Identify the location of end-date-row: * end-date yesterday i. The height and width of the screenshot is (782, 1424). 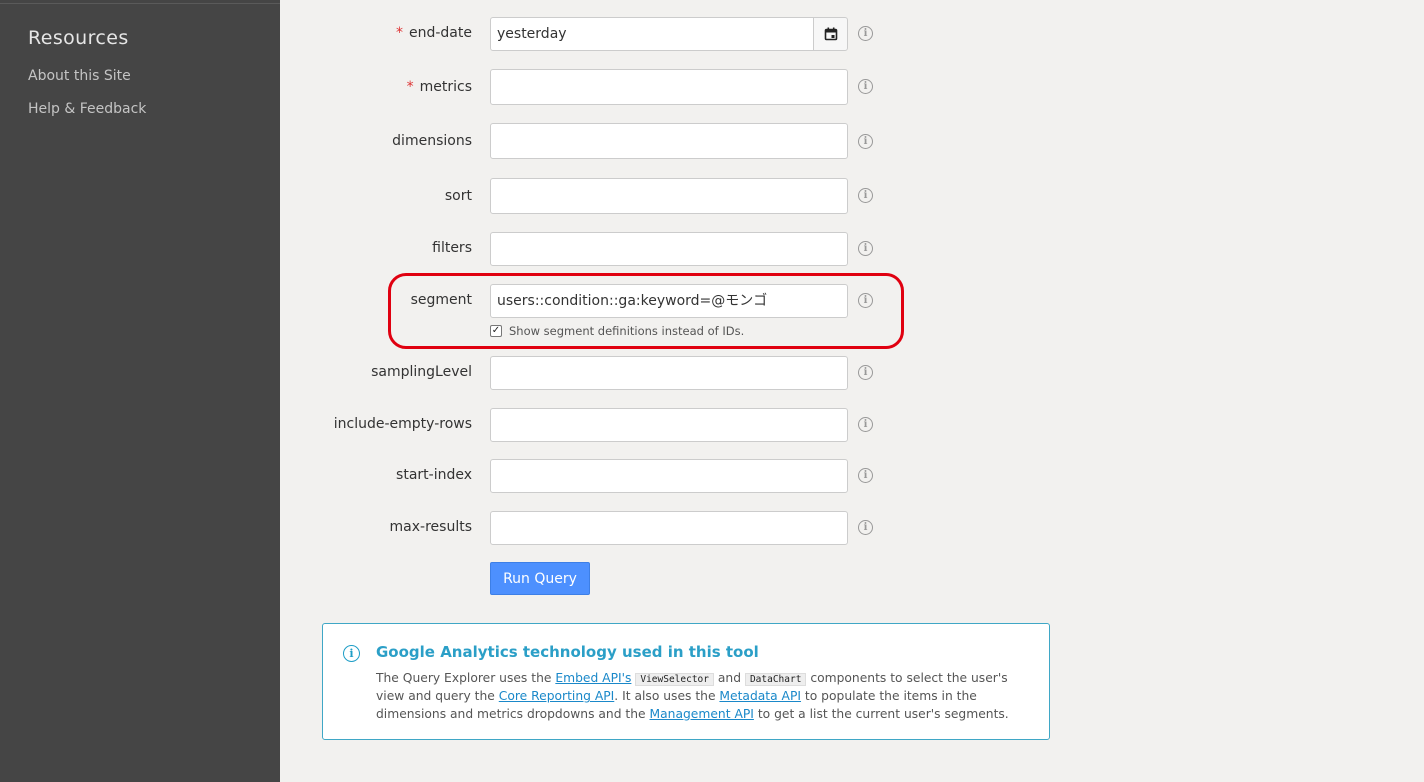
(600, 34).